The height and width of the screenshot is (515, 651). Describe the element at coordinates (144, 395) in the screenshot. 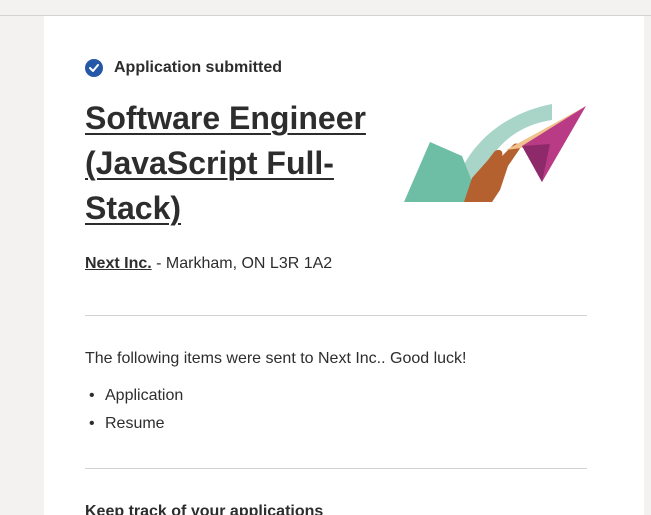

I see `item-application: Application` at that location.